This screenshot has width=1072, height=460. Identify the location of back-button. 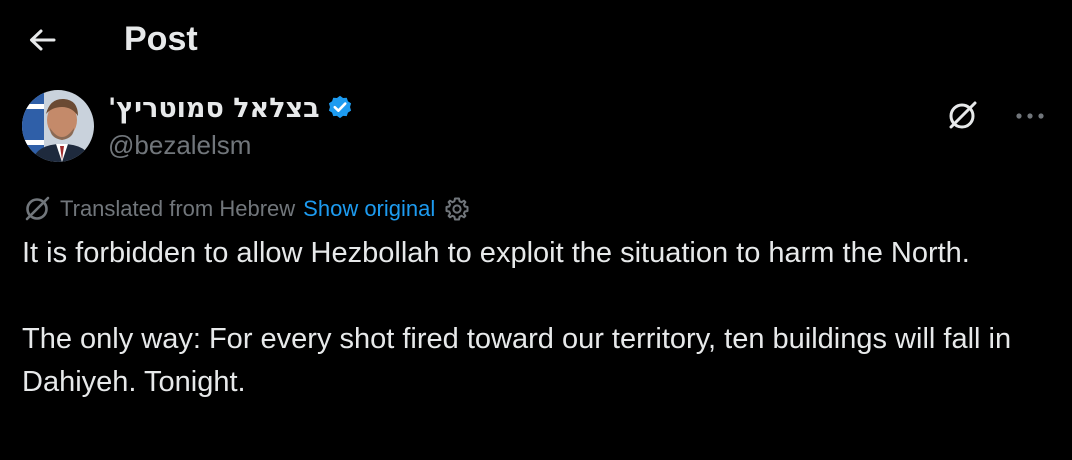
(42, 40).